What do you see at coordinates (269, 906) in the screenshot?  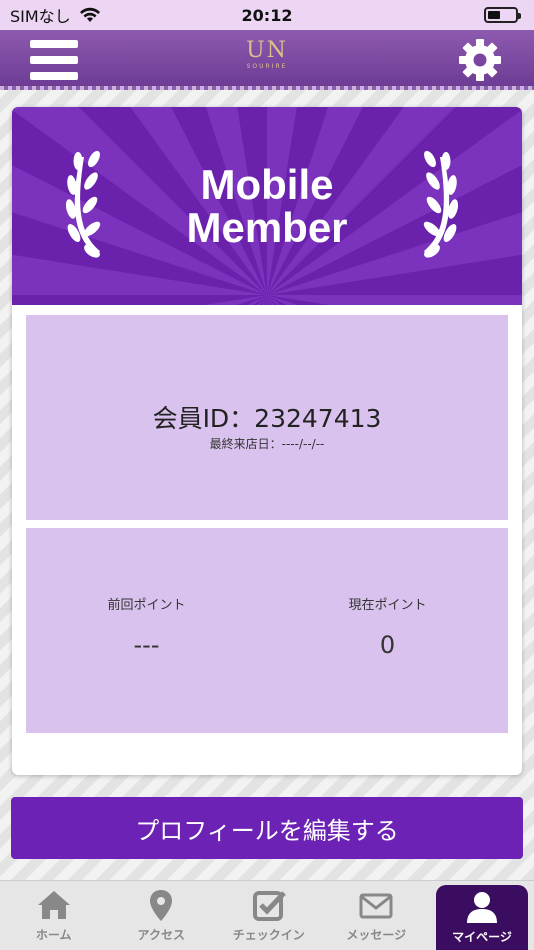 I see `checkbox-icon` at bounding box center [269, 906].